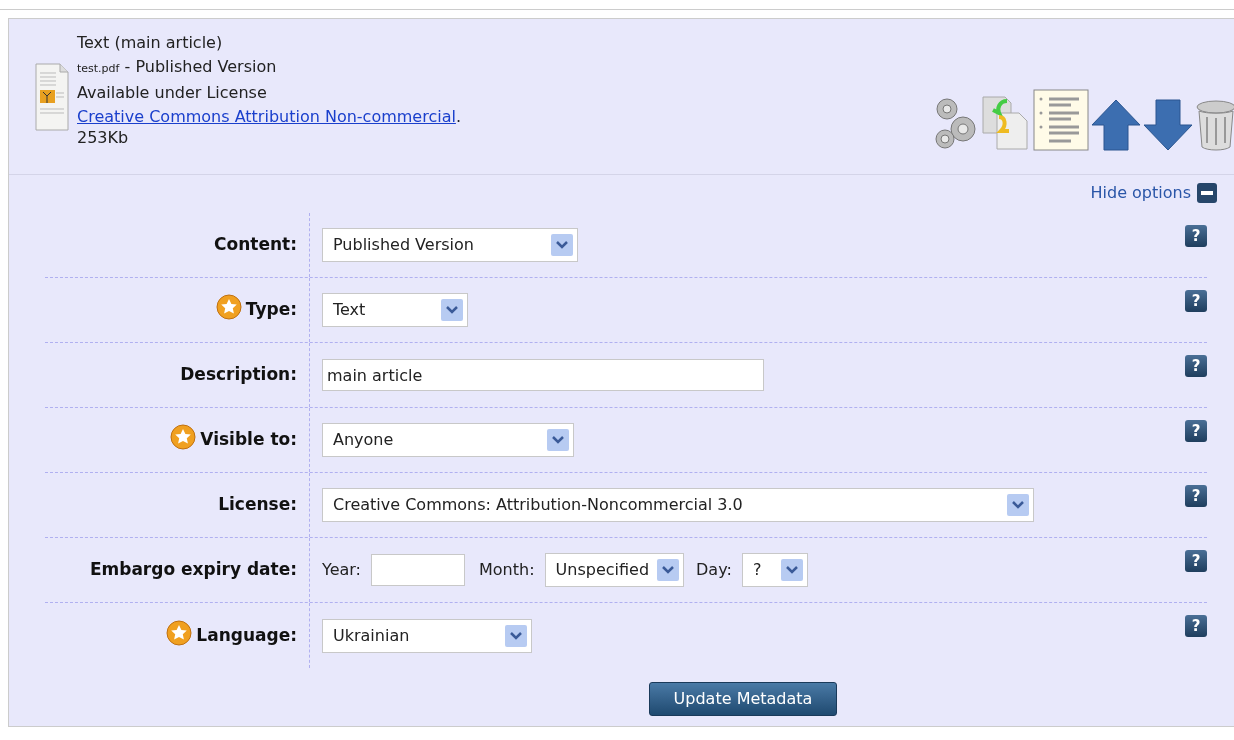 The height and width of the screenshot is (740, 1234). Describe the element at coordinates (269, 105) in the screenshot. I see `license-sentence: Available under License Creative Commons Attribution Non-commercial.` at that location.